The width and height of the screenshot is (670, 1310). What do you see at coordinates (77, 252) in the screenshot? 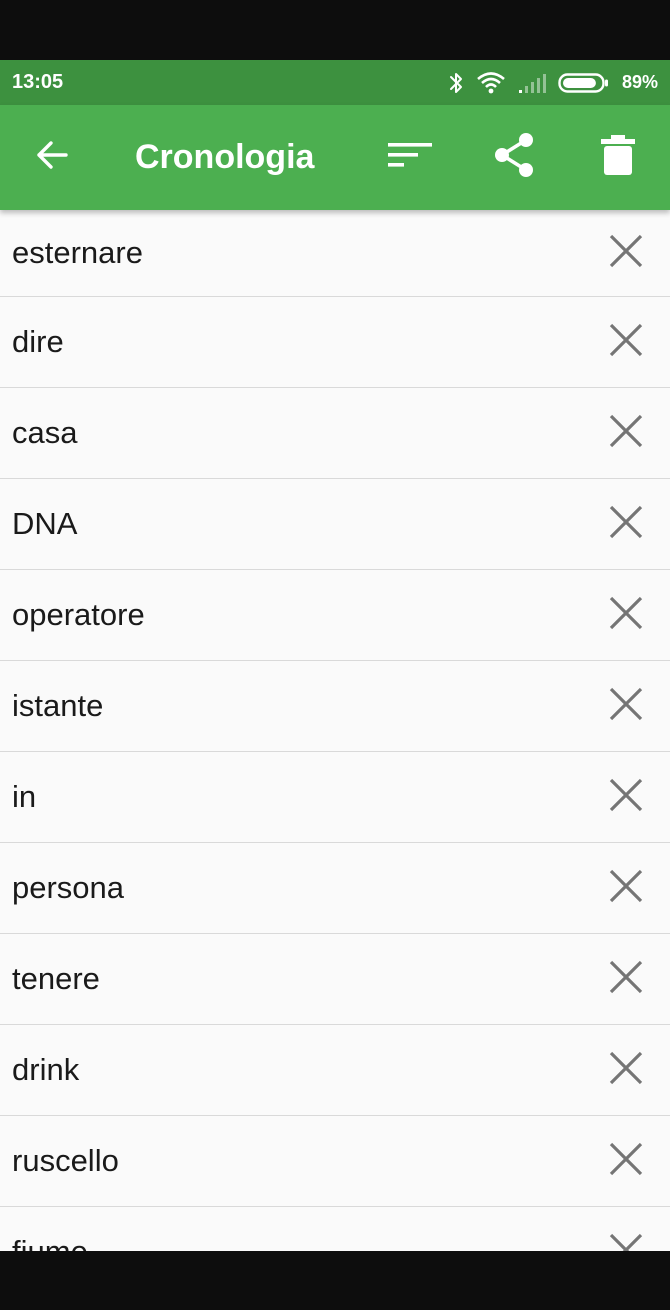
I see `history-word: esternare` at bounding box center [77, 252].